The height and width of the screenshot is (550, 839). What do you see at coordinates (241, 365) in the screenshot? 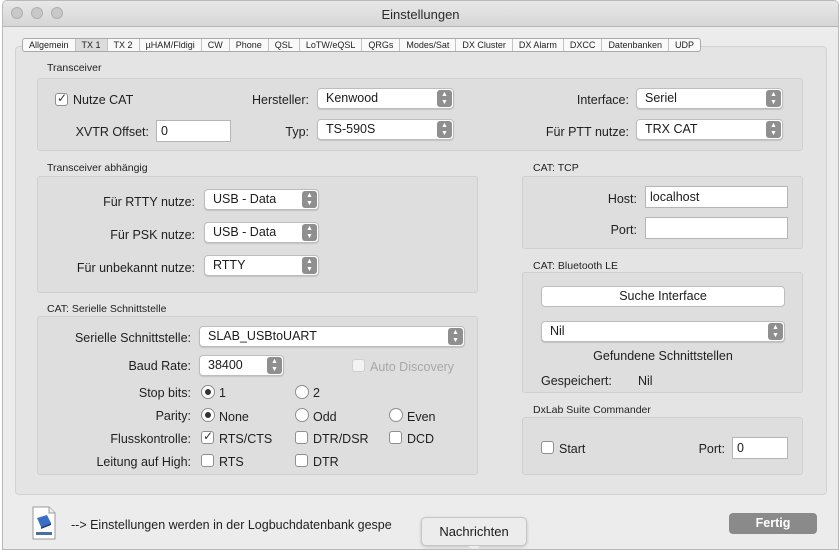
I see `baud-rate-popup: 38400 ▲ ▼` at bounding box center [241, 365].